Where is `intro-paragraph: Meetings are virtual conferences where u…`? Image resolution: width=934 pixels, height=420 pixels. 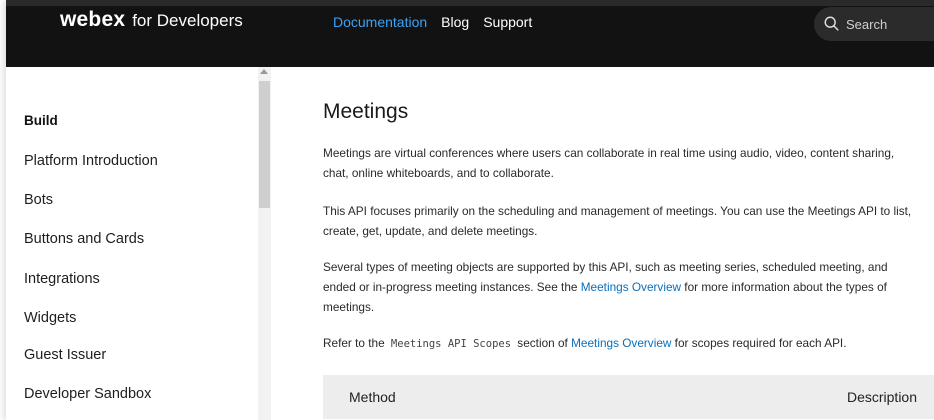
intro-paragraph: Meetings are virtual conferences where u… is located at coordinates (609, 163).